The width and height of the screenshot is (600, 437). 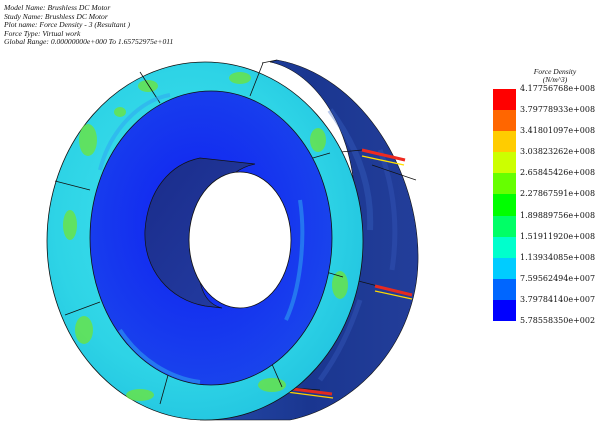 I want to click on legend-value-label: 5.78558350e+002, so click(x=558, y=320).